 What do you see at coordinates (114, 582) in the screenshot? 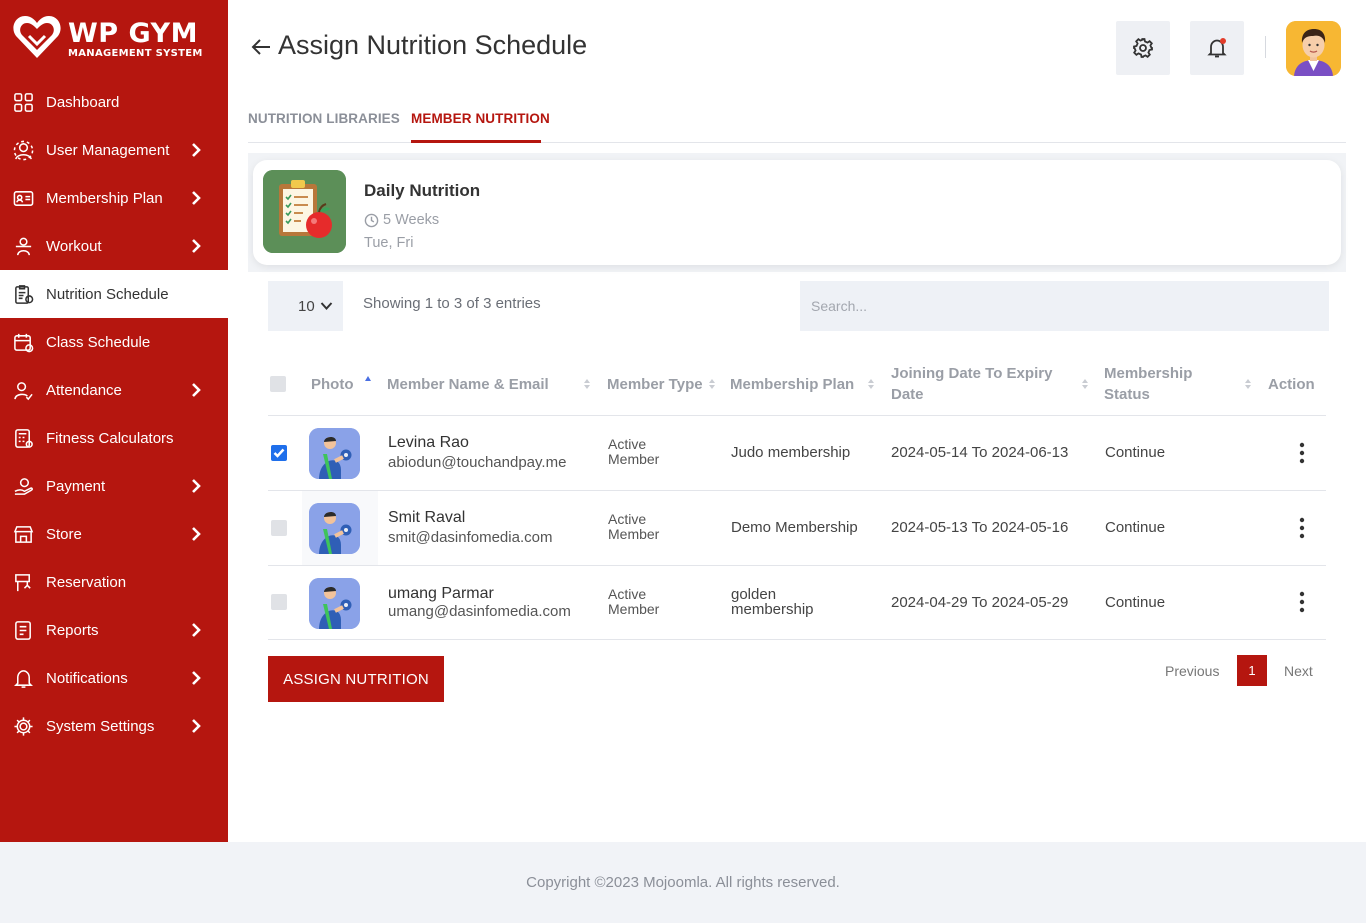
I see `sidebar-item-reservation: Reservation` at bounding box center [114, 582].